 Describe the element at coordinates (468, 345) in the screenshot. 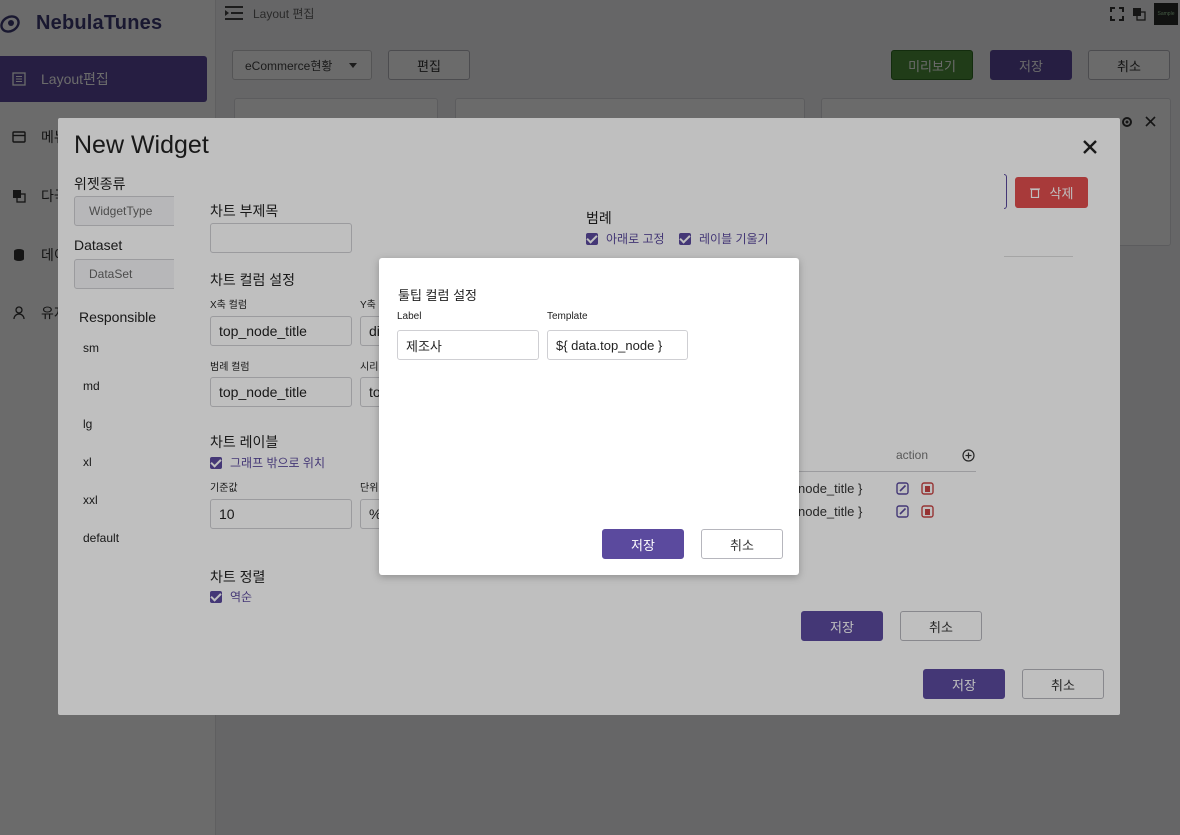

I see `tooltip-label-input: 제조사` at that location.